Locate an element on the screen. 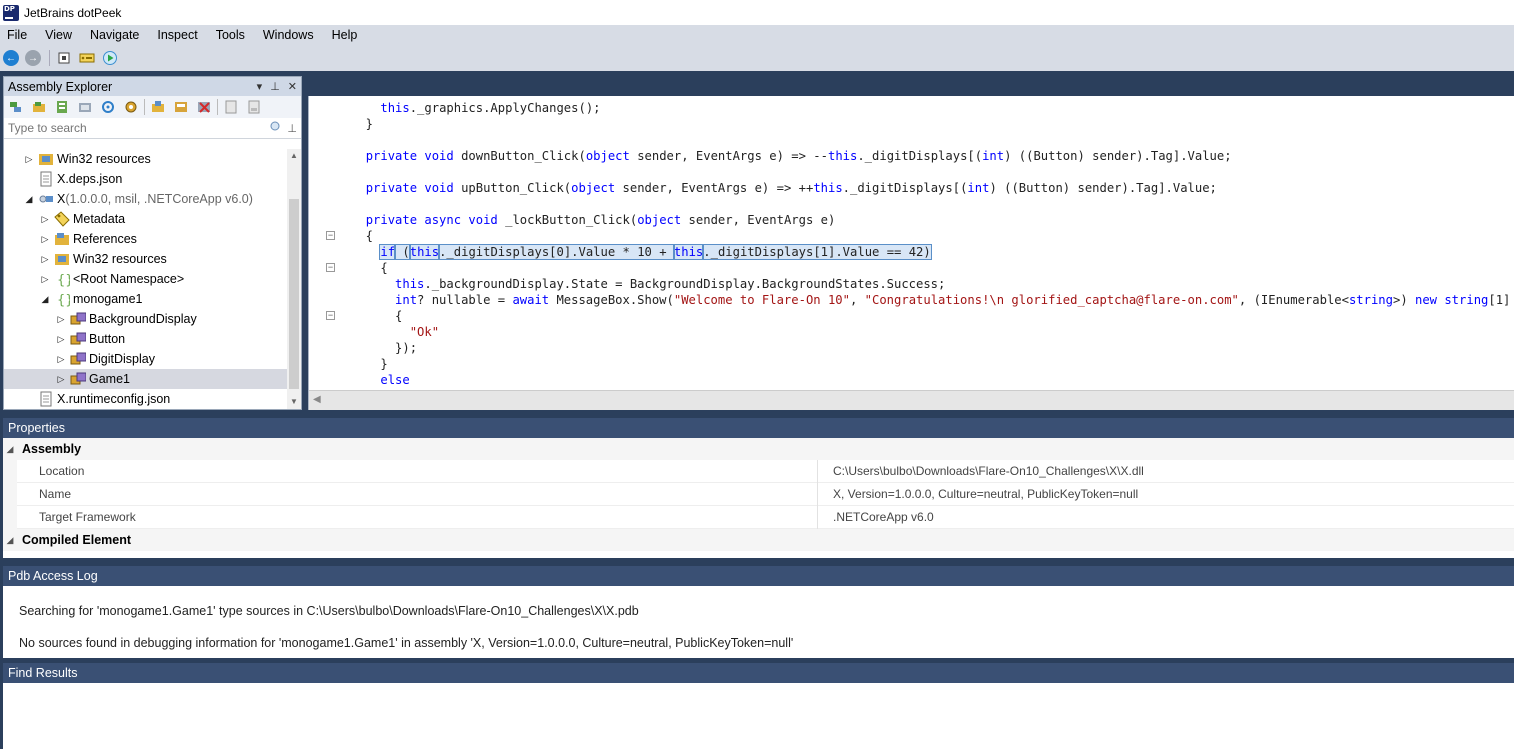  close-icon: ✕ is located at coordinates (292, 86).